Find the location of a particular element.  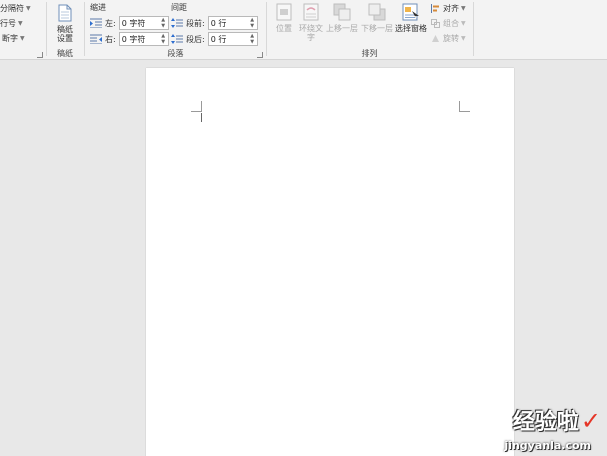

text-cursor is located at coordinates (201, 117).